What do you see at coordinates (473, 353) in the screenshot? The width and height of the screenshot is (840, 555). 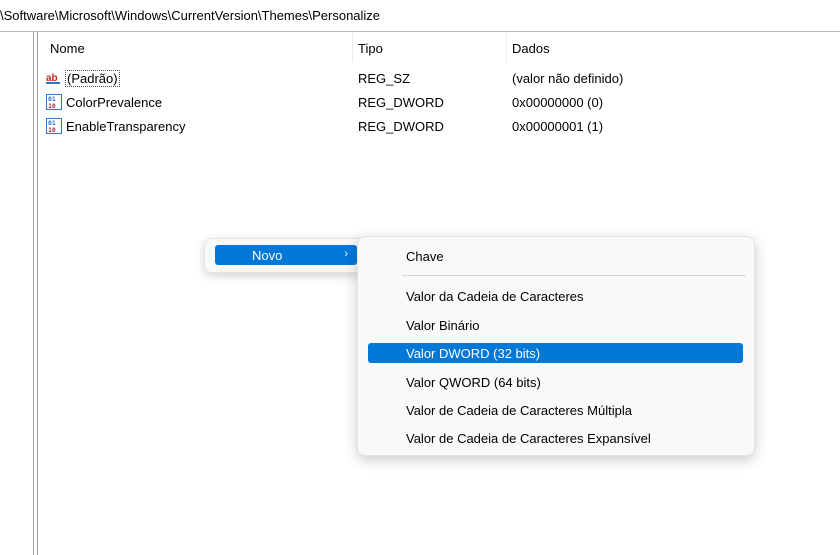 I see `submenu-item-label: Valor DWORD (32 bits)` at bounding box center [473, 353].